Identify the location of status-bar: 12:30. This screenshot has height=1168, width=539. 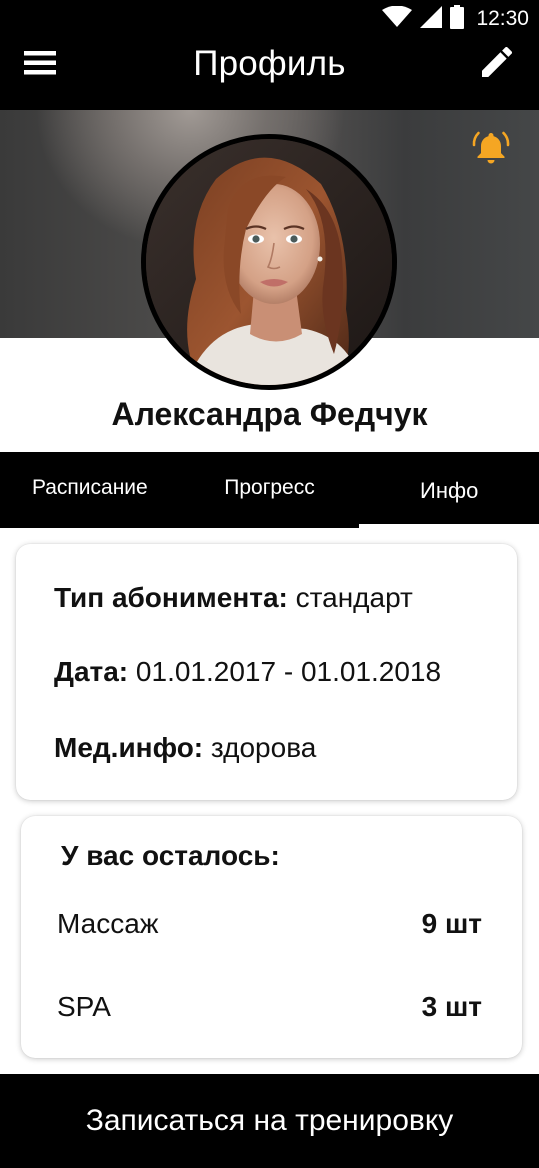
(269, 19).